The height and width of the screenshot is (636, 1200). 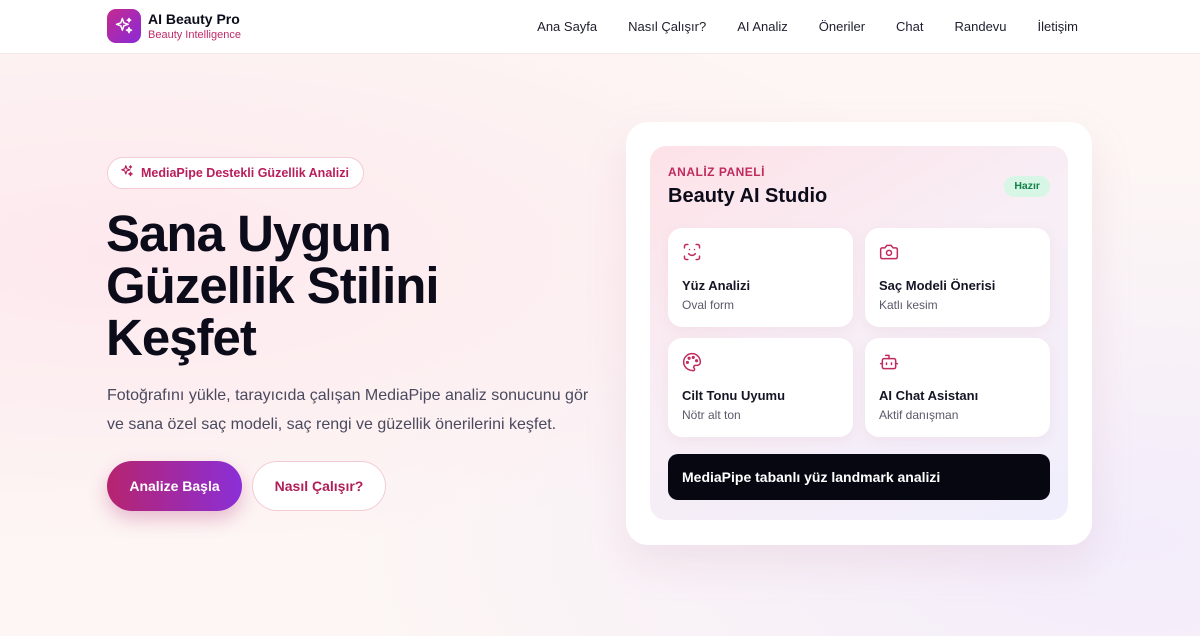 What do you see at coordinates (692, 362) in the screenshot?
I see `palette-icon` at bounding box center [692, 362].